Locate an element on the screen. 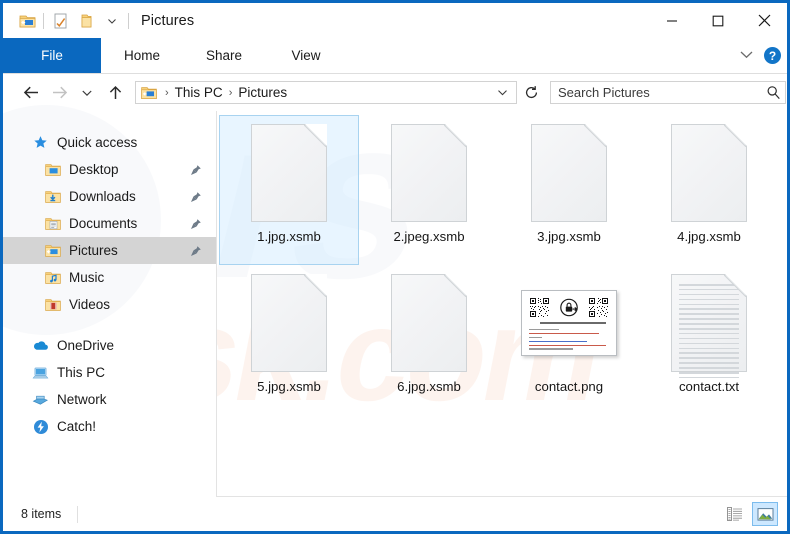  file-item: 3.jpg.xsmb is located at coordinates (569, 190).